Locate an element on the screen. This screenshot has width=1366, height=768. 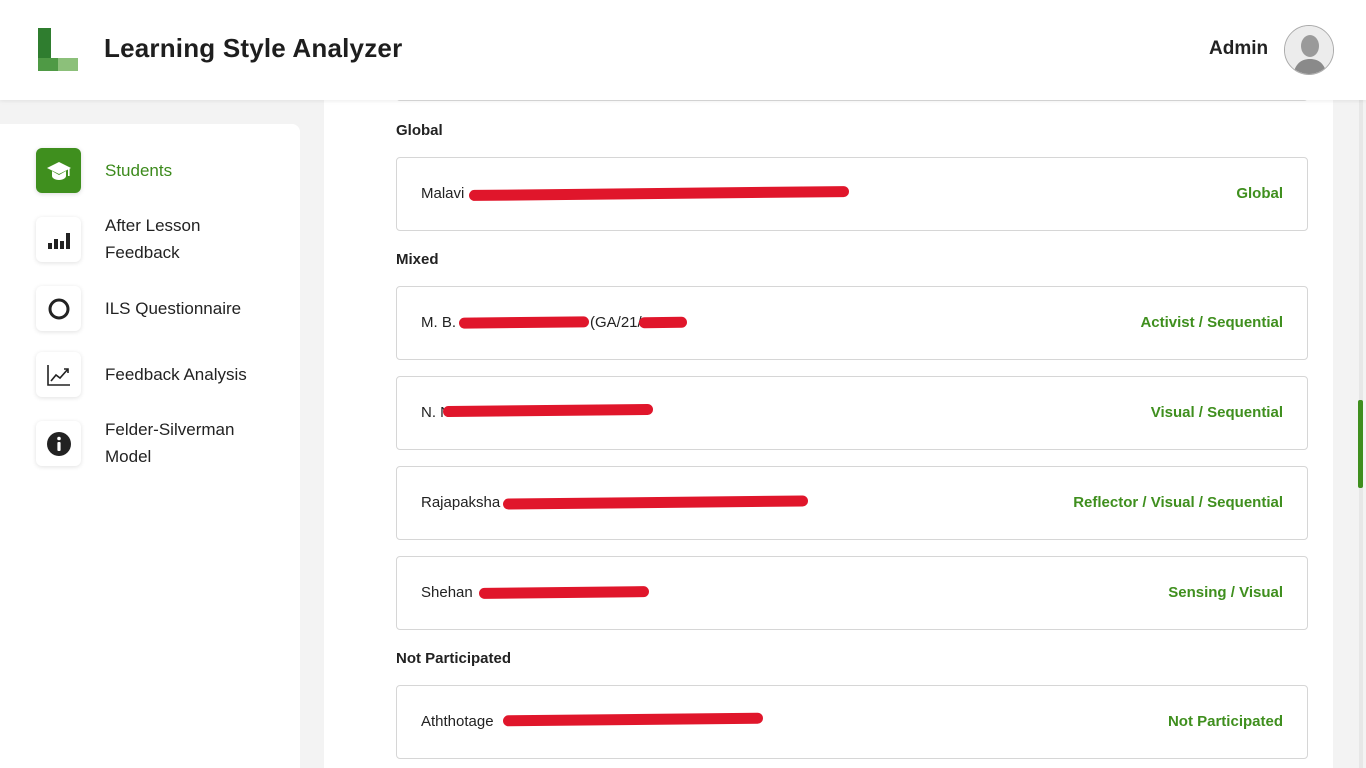
scrollbar-thumb is located at coordinates (1360, 444).